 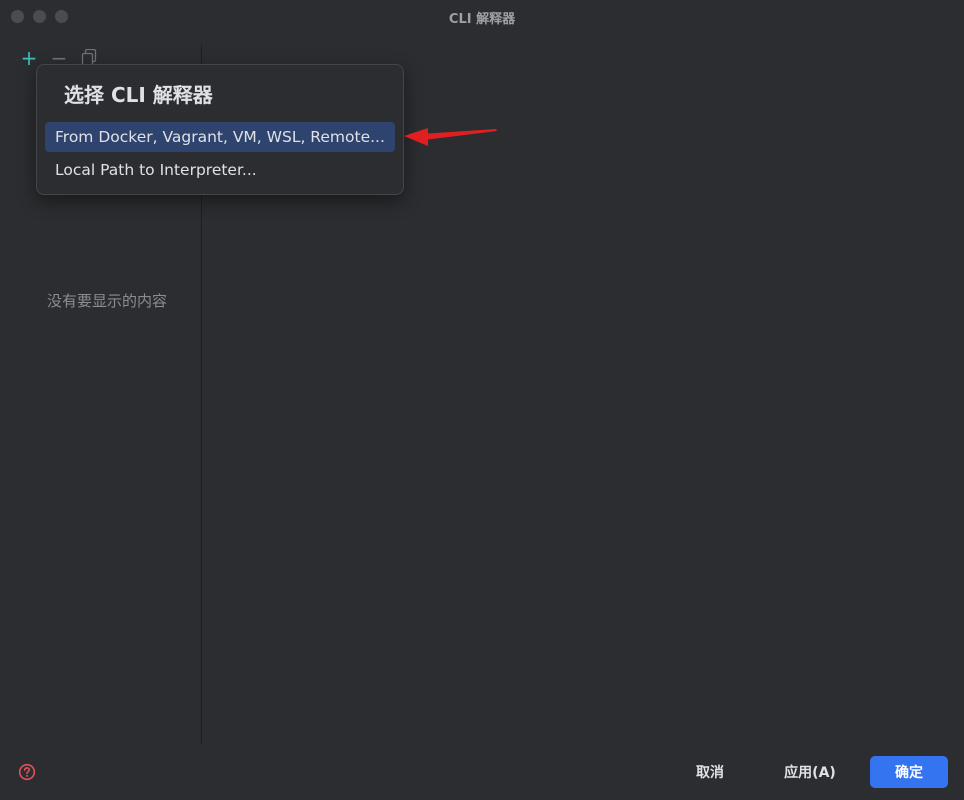 What do you see at coordinates (450, 137) in the screenshot?
I see `annotation-arrow-icon` at bounding box center [450, 137].